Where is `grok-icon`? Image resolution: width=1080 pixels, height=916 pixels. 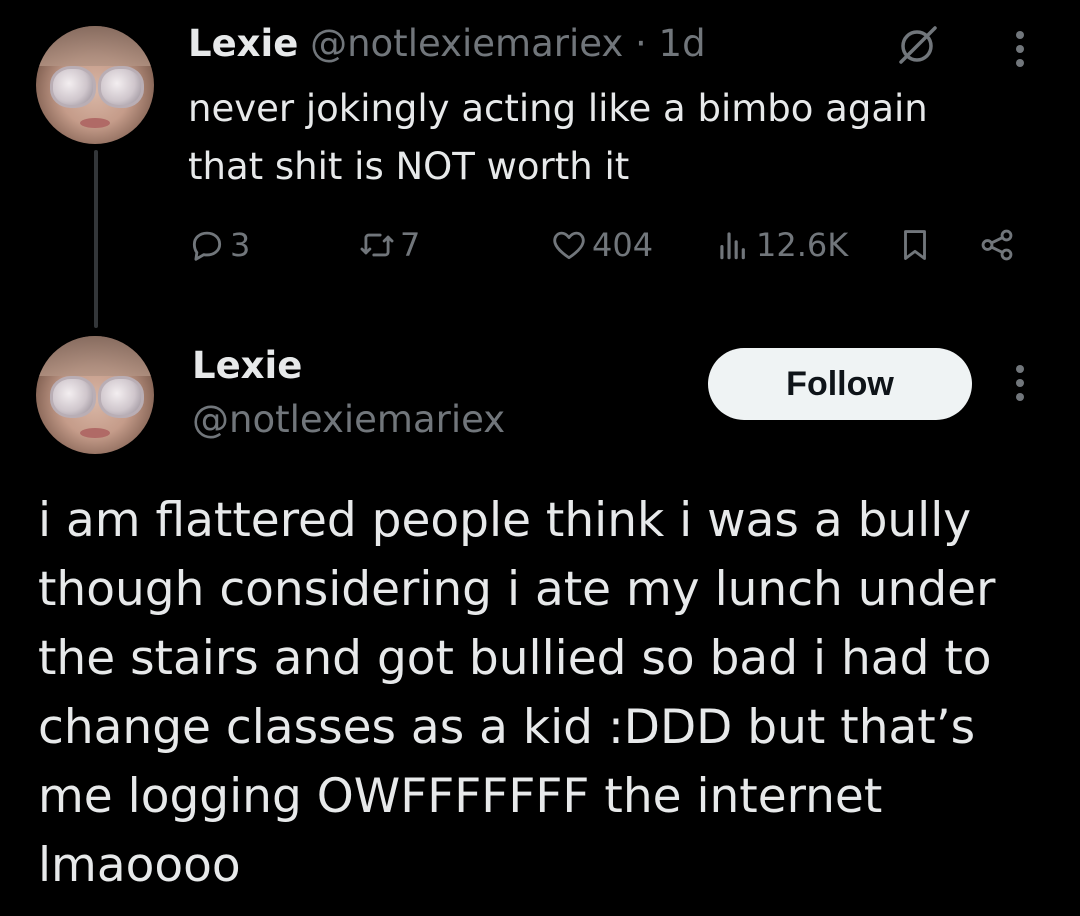
grok-icon is located at coordinates (917, 46).